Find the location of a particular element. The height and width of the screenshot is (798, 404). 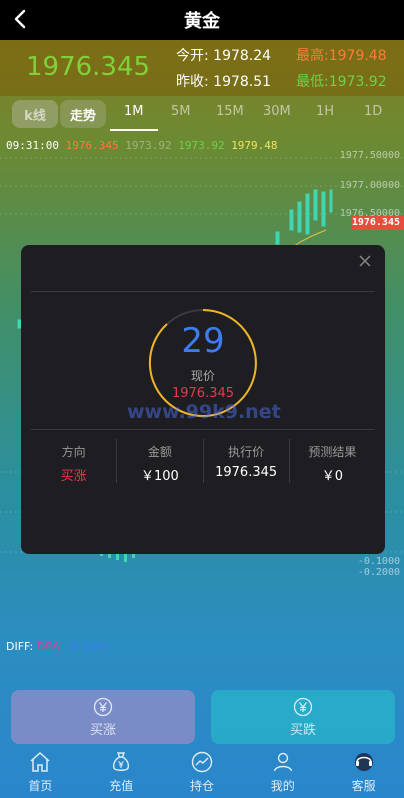

amount-column: 金额 ￥100 is located at coordinates (159, 461).